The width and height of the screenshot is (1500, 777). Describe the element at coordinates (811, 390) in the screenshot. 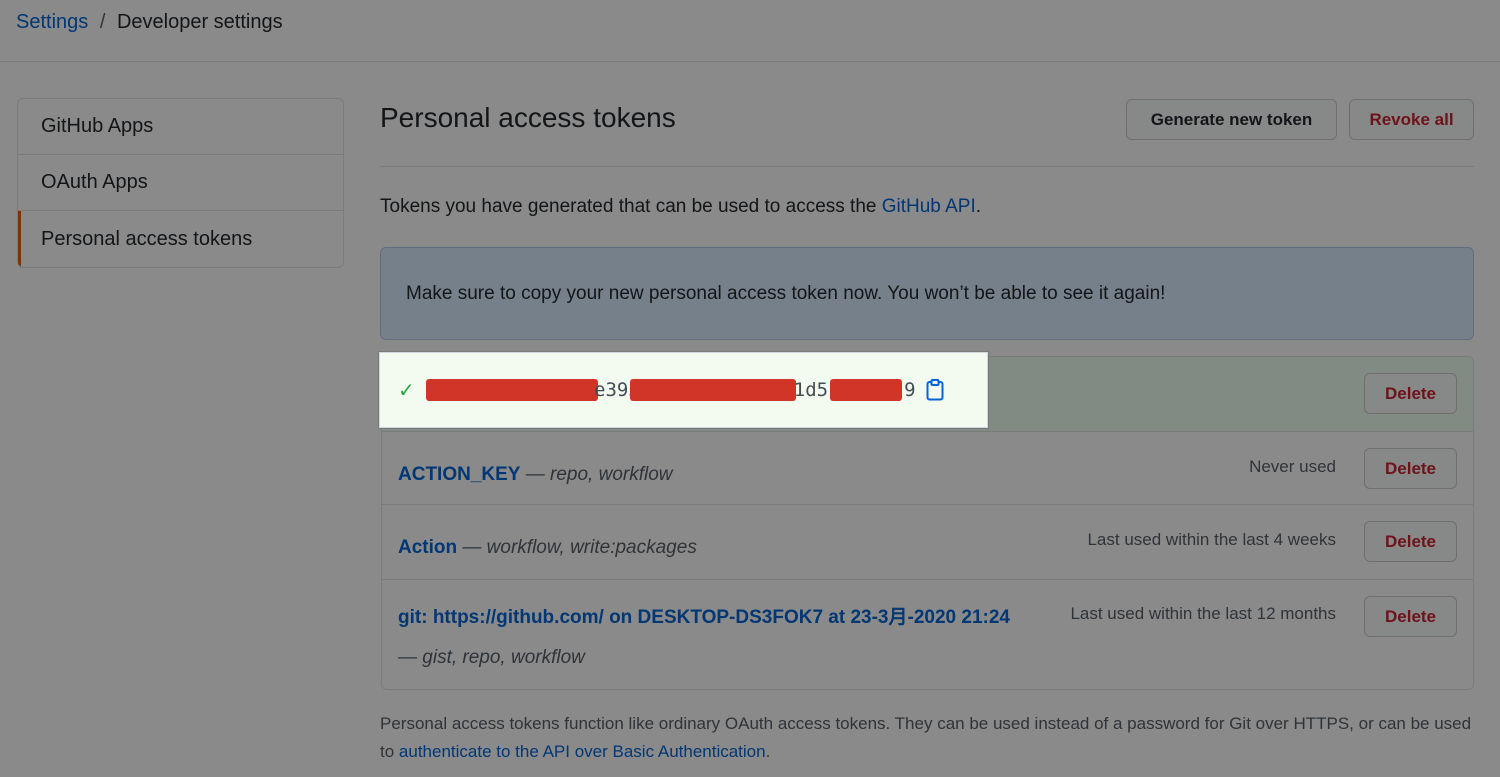

I see `token-fragment: 1d5` at that location.